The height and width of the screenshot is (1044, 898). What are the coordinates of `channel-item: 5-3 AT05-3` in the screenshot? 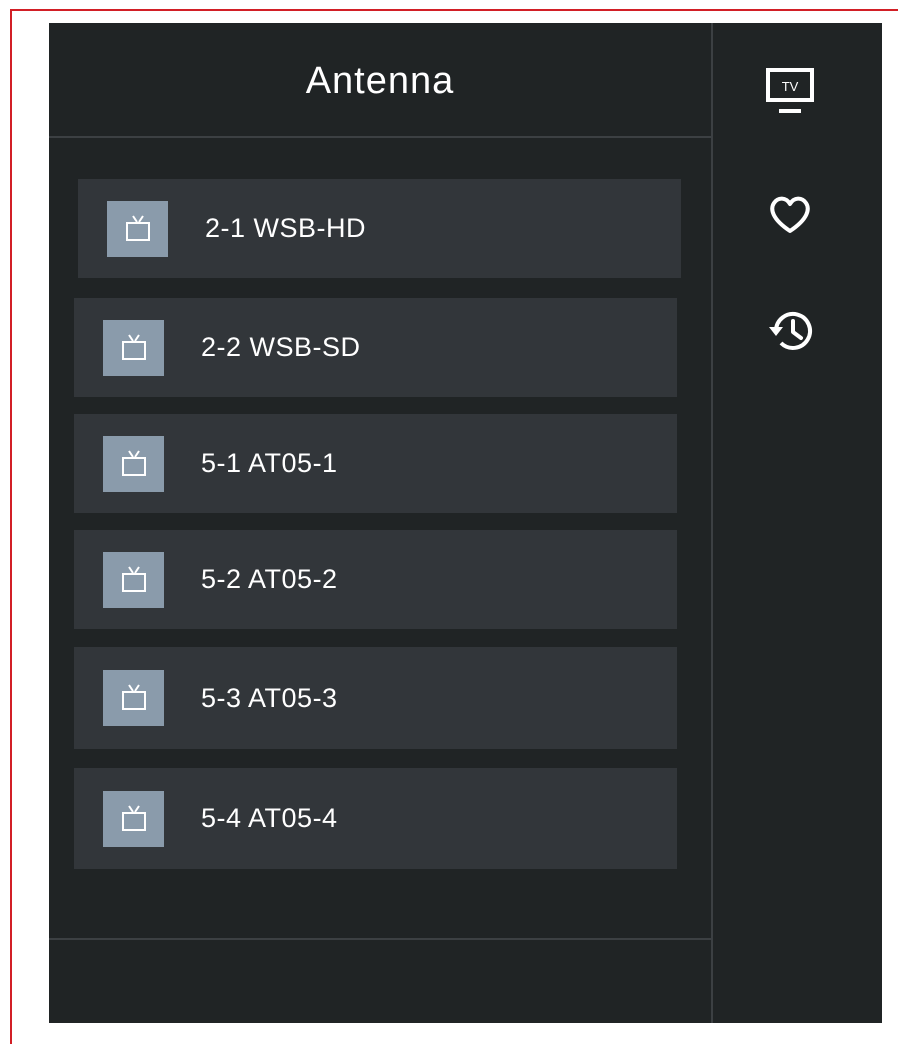 It's located at (375, 698).